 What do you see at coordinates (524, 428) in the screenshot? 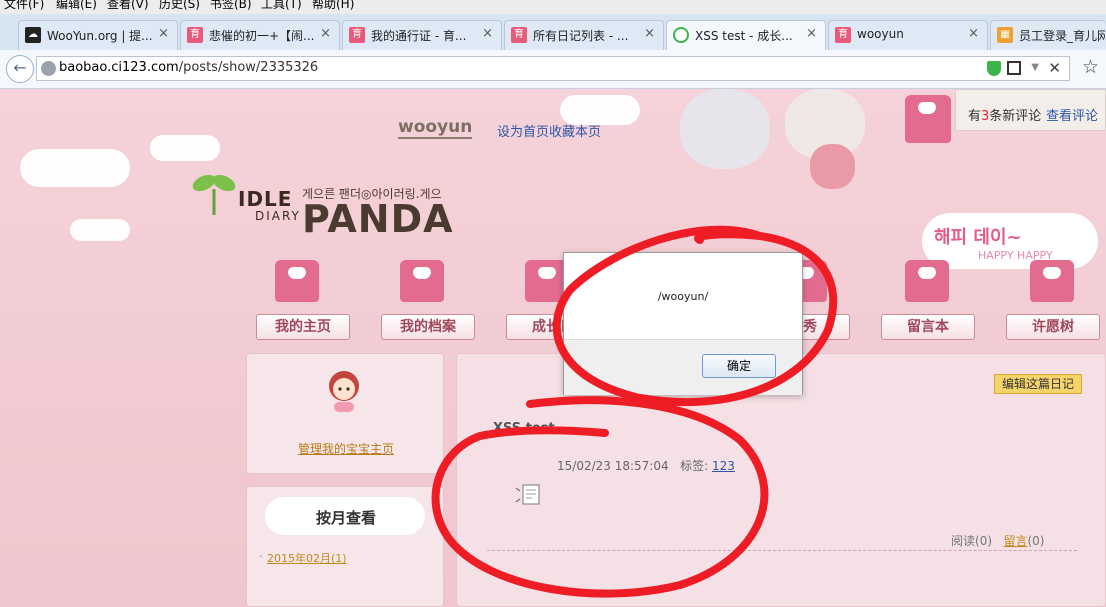
I see `post-title: XSS test` at bounding box center [524, 428].